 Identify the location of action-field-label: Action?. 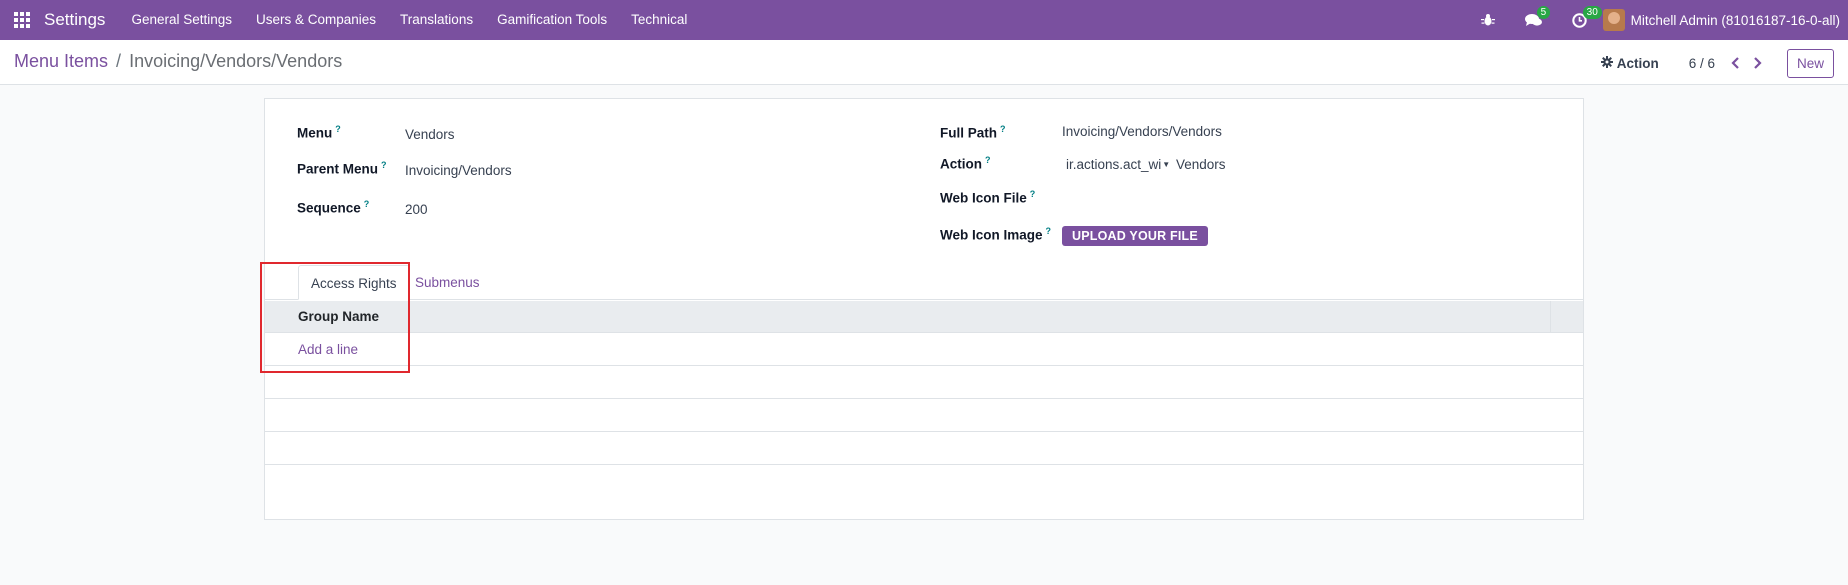
(965, 163).